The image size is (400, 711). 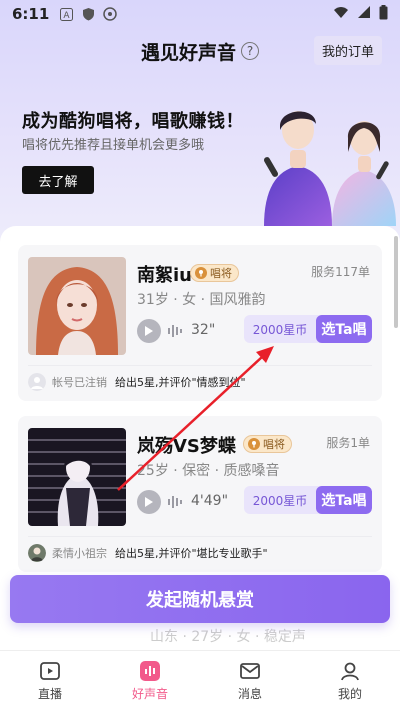 I want to click on svg-text: A, so click(x=66, y=16).